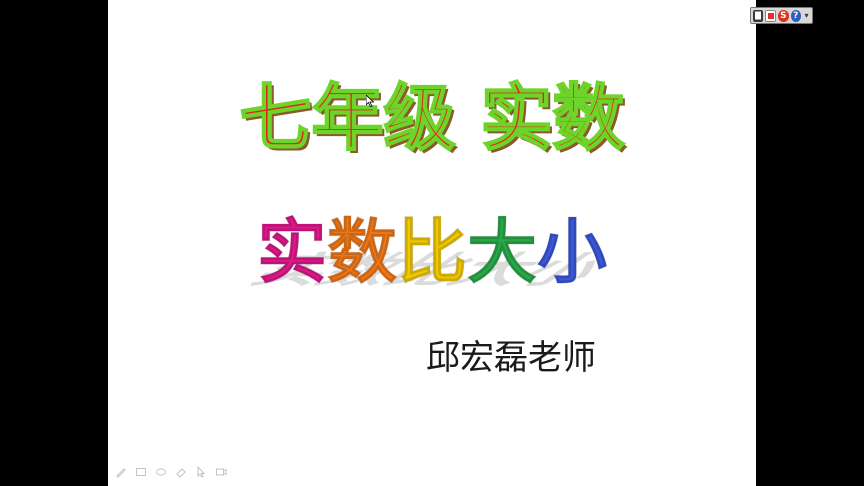  I want to click on pen-icon, so click(121, 472).